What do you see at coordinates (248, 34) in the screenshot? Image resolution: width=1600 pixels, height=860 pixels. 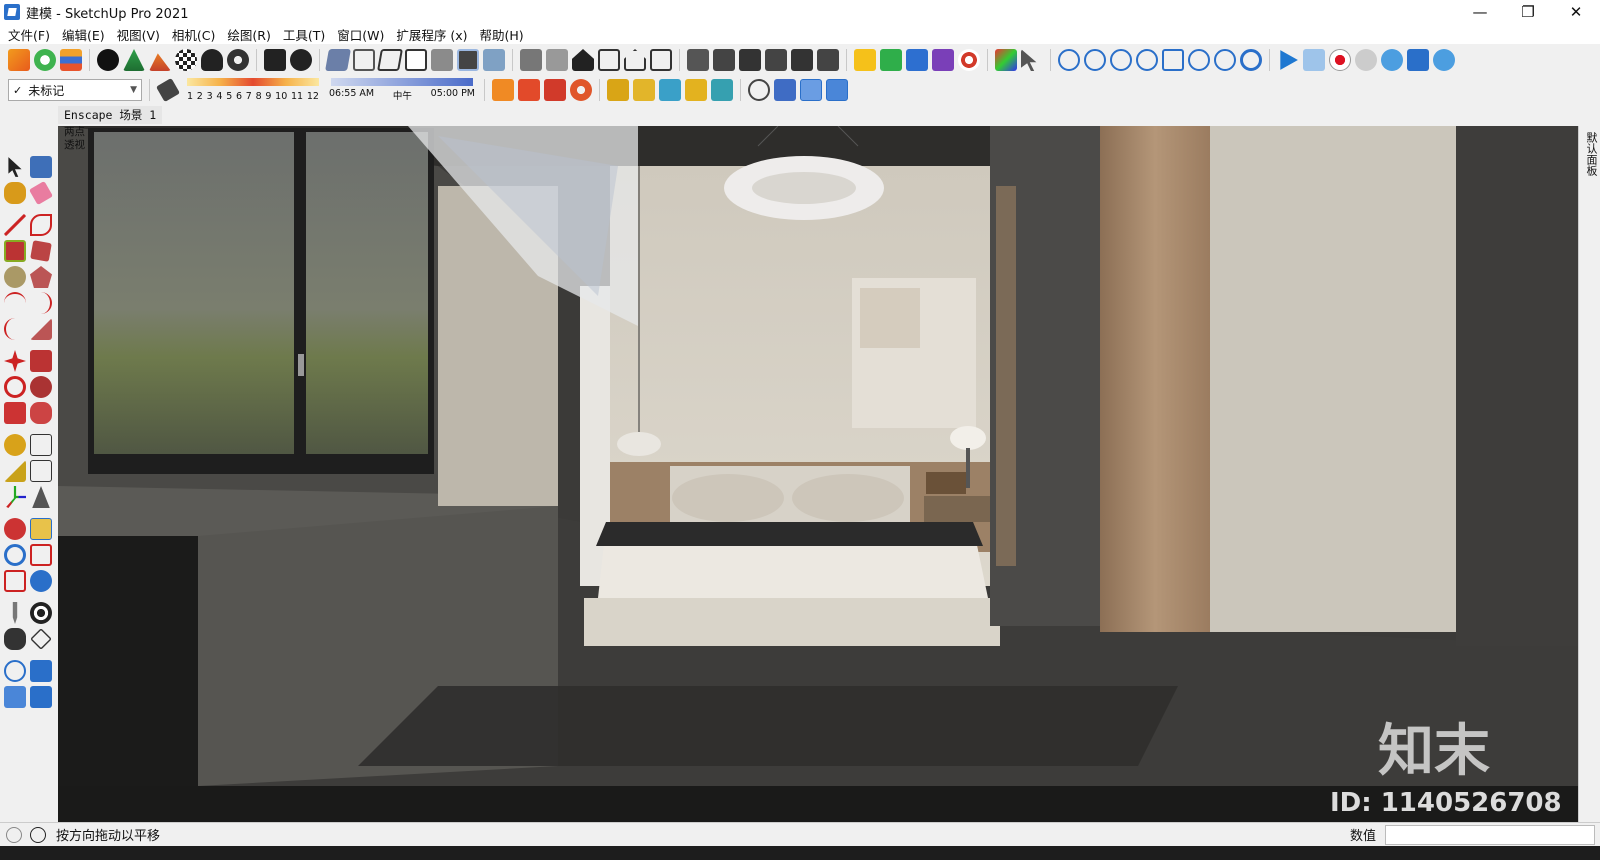 I see `menu-draw: 绘图(R)` at bounding box center [248, 34].